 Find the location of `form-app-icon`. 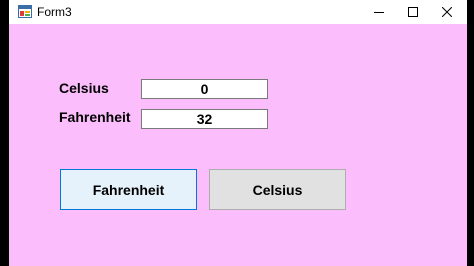

form-app-icon is located at coordinates (25, 11).